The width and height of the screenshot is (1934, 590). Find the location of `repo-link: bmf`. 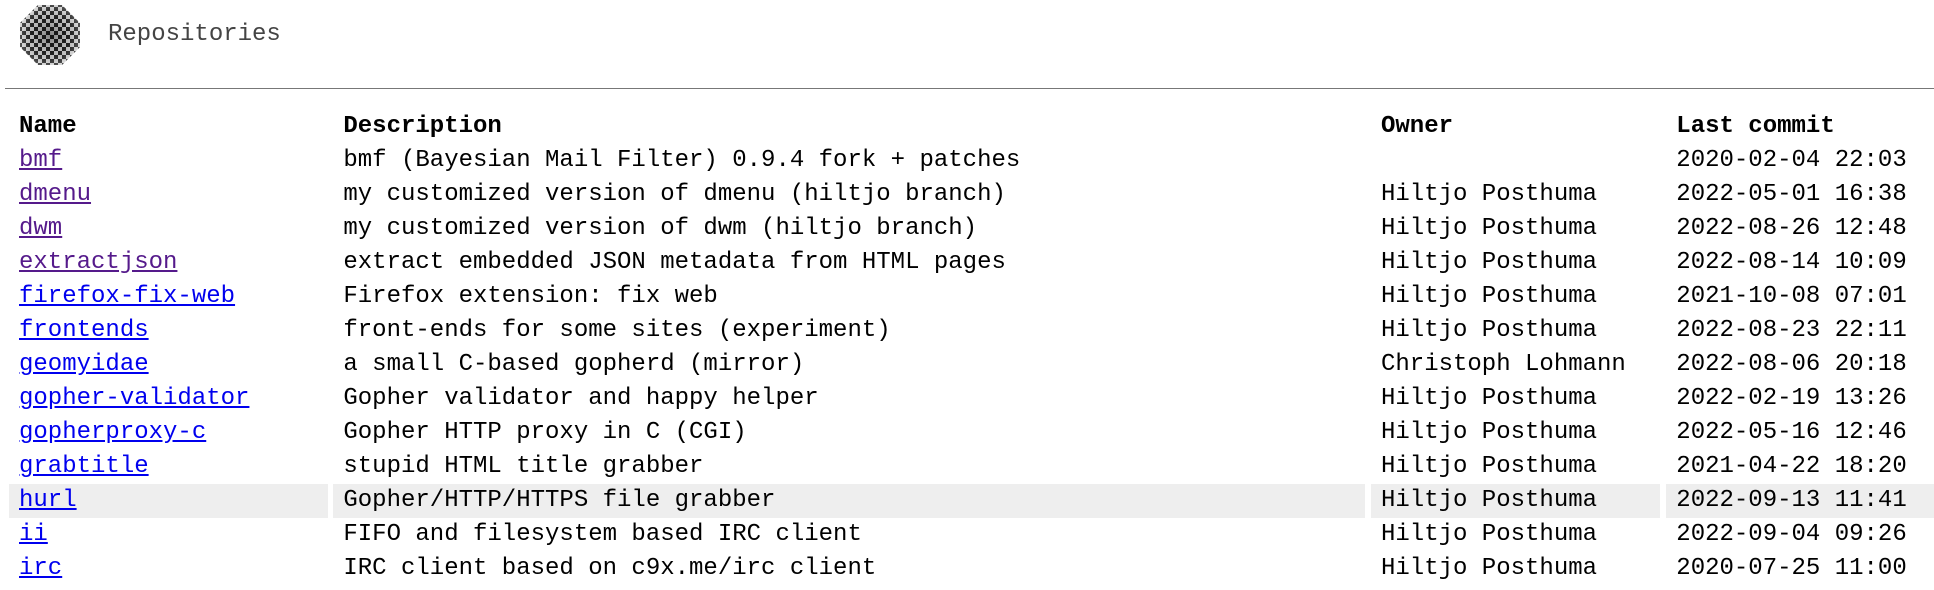

repo-link: bmf is located at coordinates (40, 160).